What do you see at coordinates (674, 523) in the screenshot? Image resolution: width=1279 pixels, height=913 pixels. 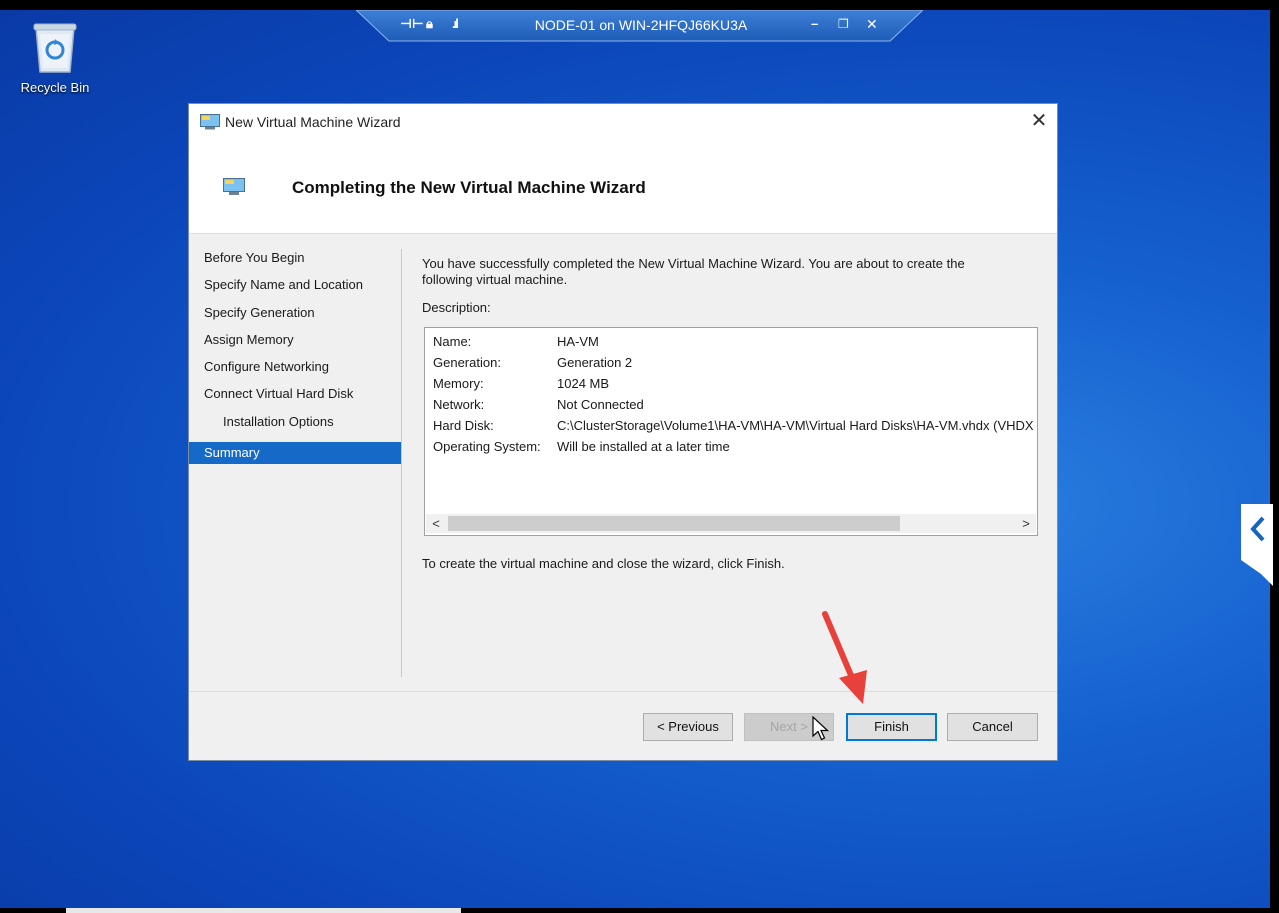 I see `scroll-thumb` at bounding box center [674, 523].